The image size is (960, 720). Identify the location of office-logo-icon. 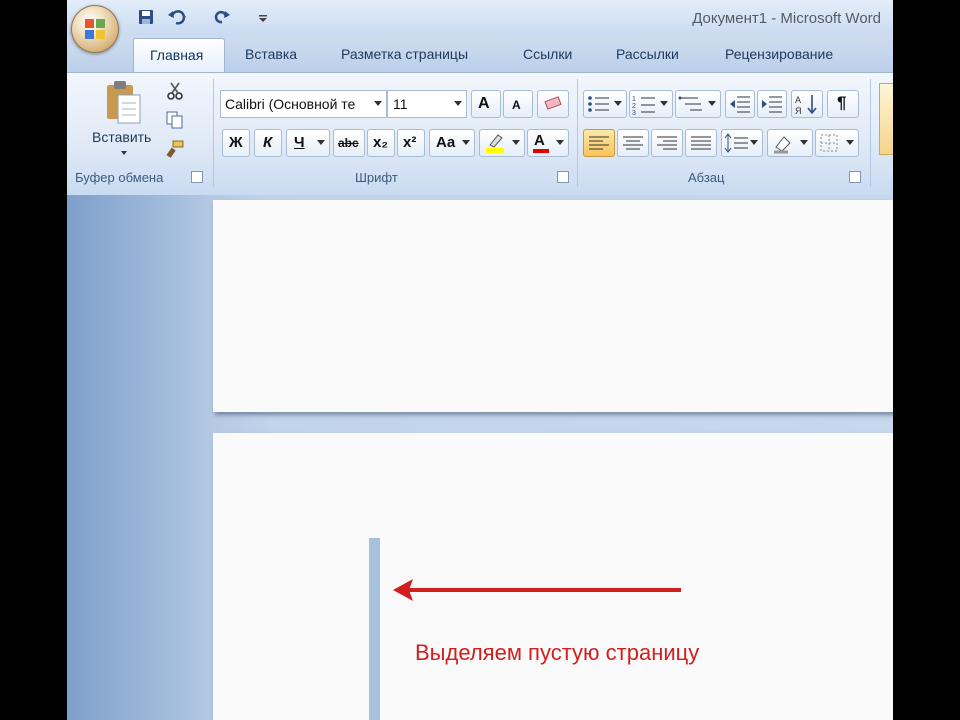
(95, 29).